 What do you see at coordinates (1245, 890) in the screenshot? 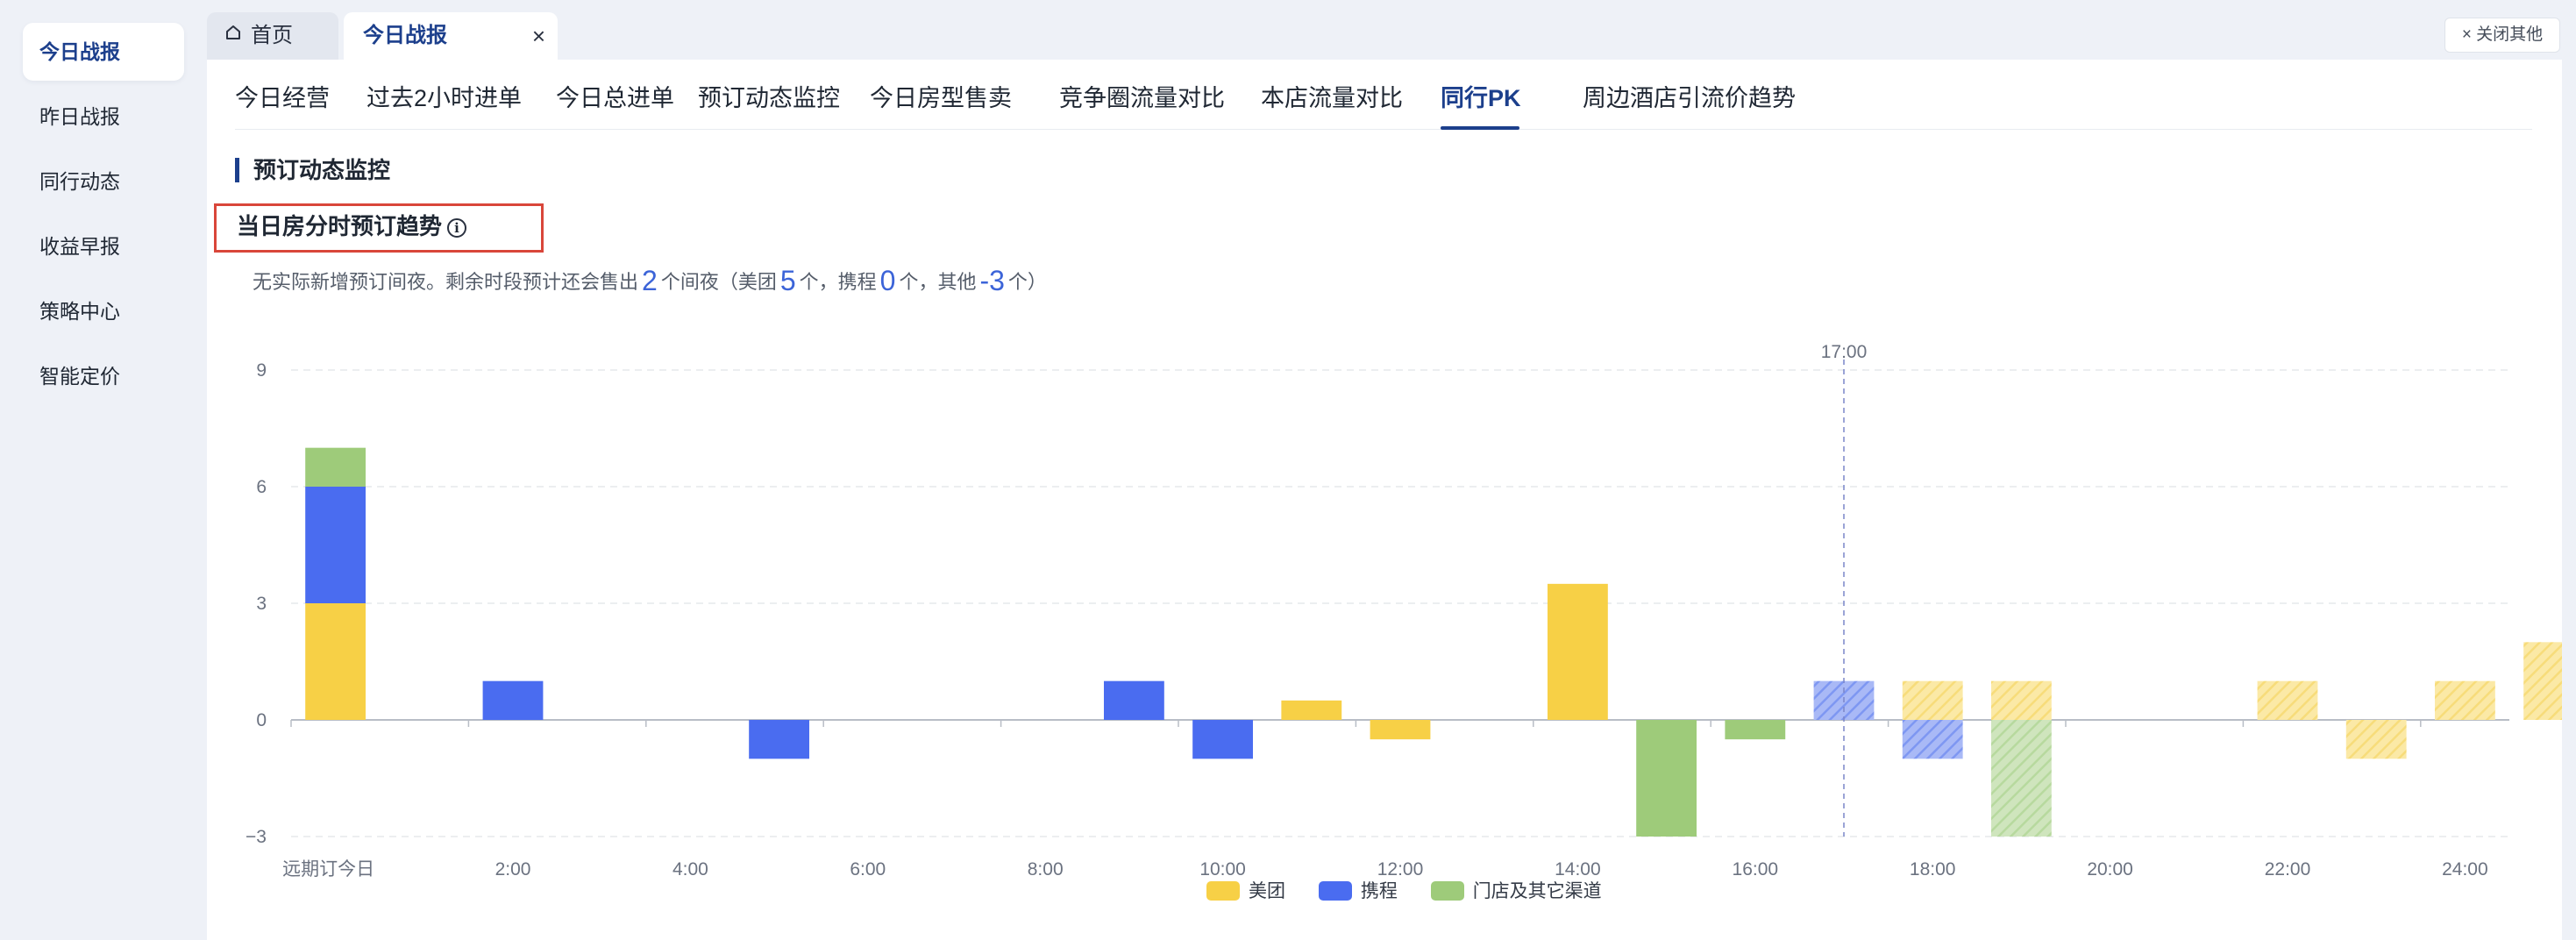
I see `legend-item-meituan: 美团` at bounding box center [1245, 890].